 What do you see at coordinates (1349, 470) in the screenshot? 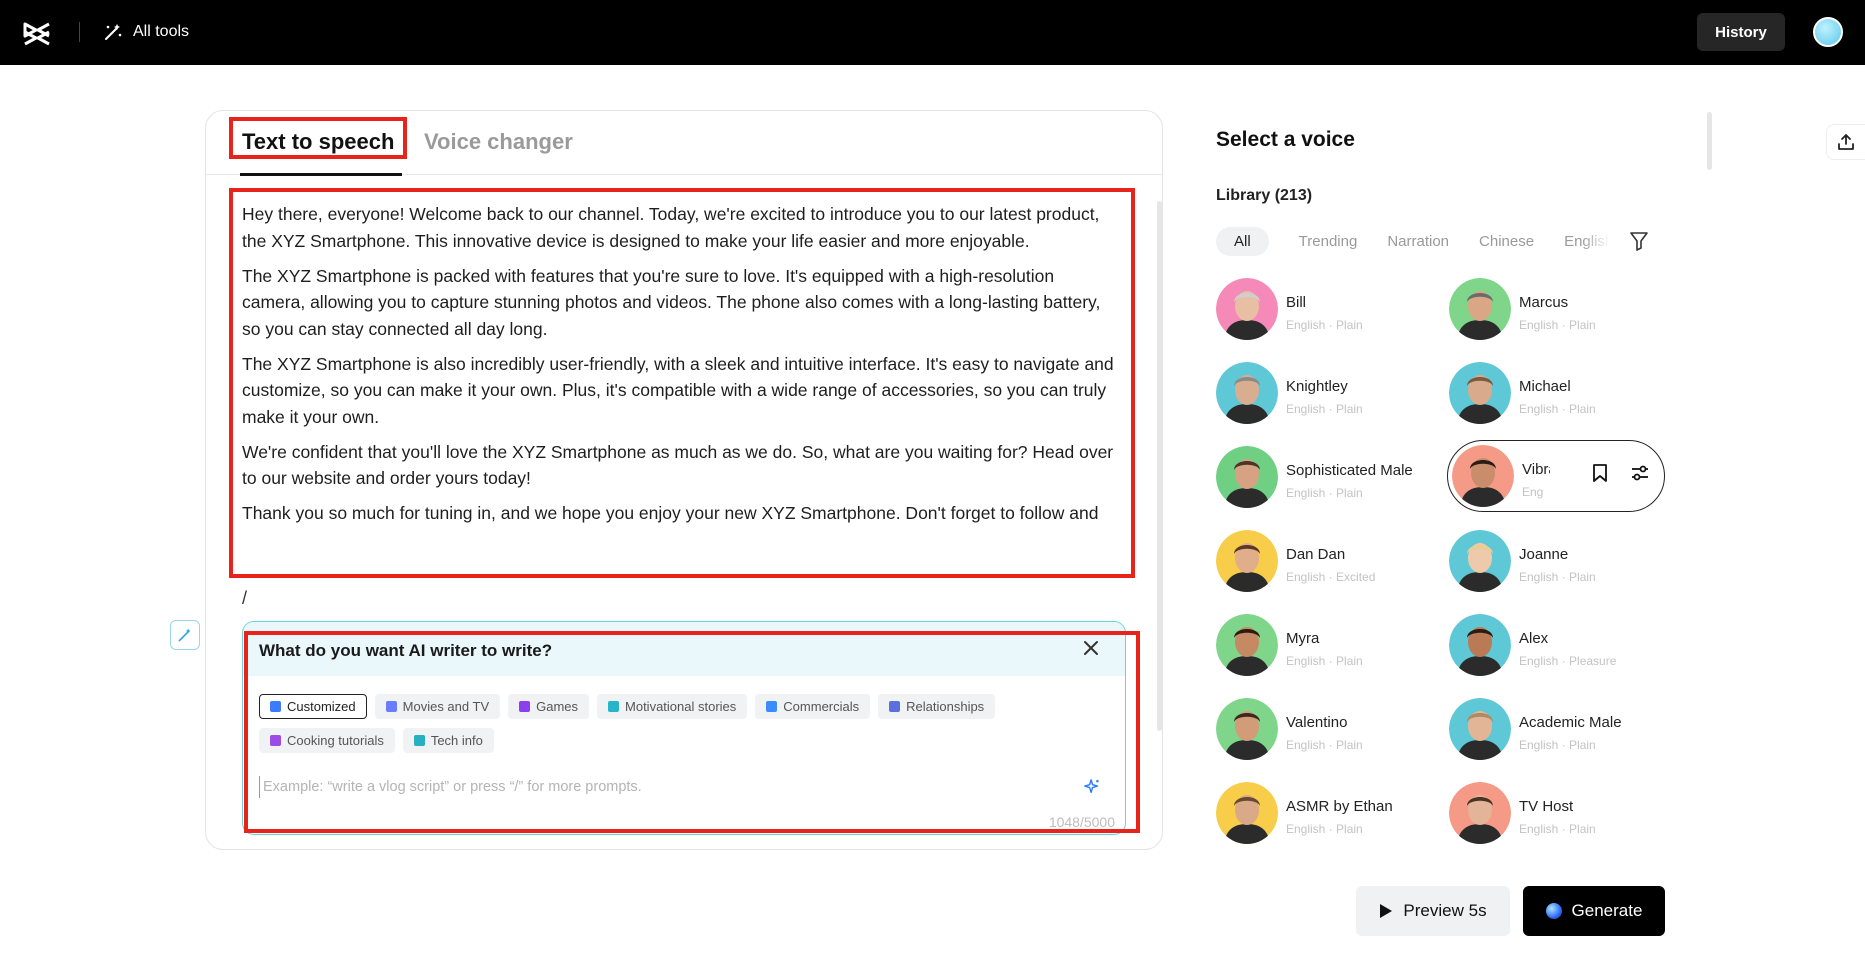
I see `voice-name: Sophisticated Male` at bounding box center [1349, 470].